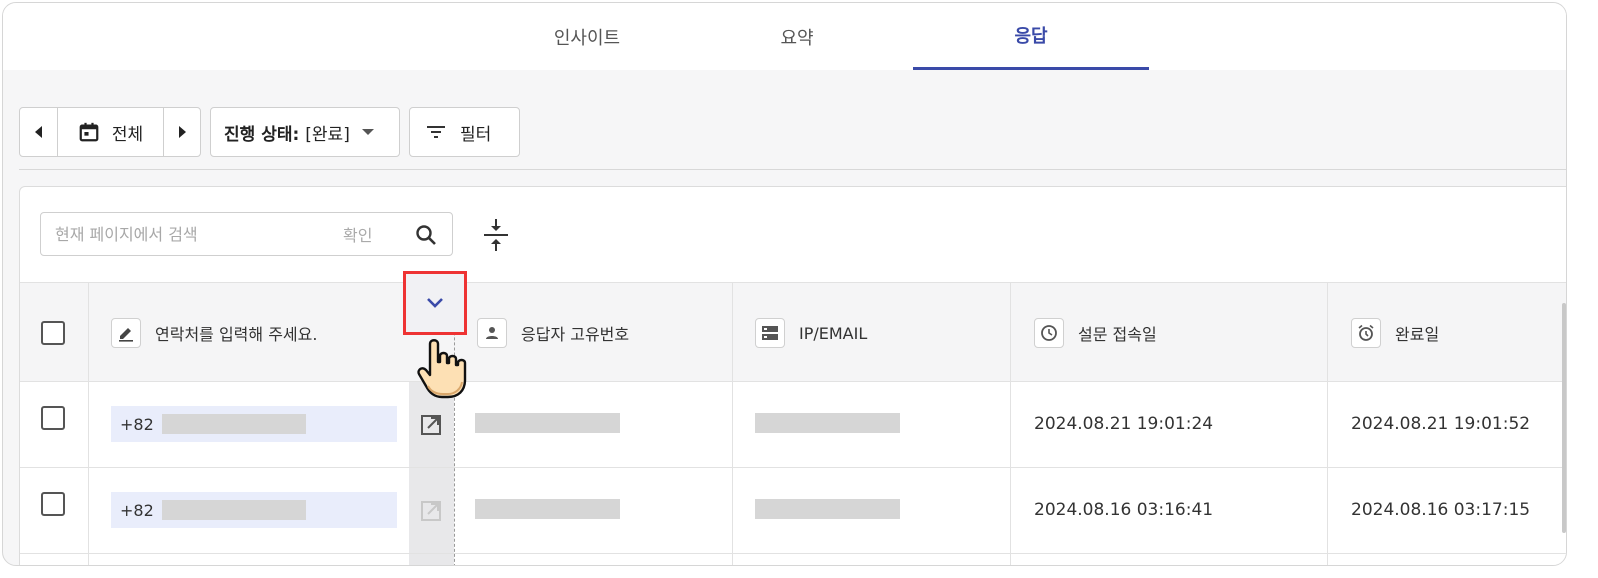  Describe the element at coordinates (1049, 333) in the screenshot. I see `clock-icon` at that location.